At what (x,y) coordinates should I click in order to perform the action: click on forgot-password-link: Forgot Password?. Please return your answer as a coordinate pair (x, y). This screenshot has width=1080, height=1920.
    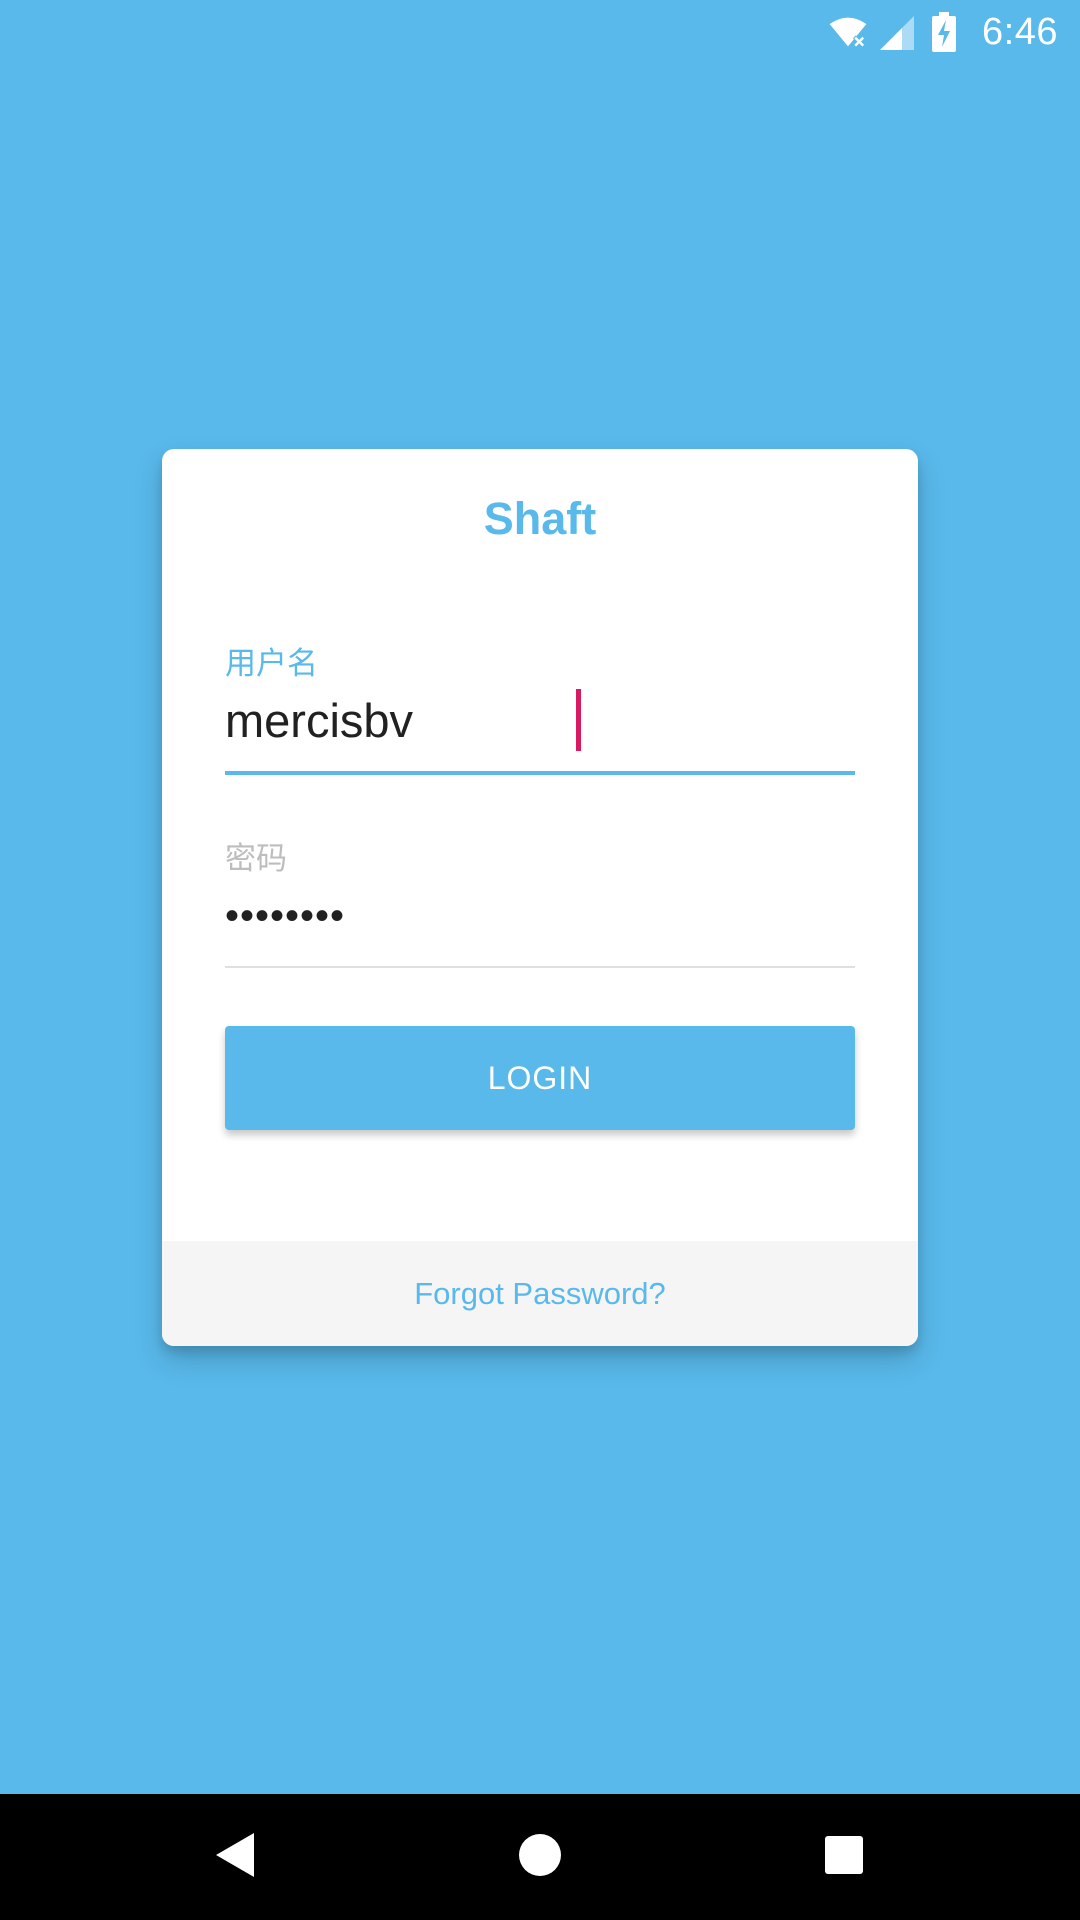
    Looking at the image, I should click on (540, 1294).